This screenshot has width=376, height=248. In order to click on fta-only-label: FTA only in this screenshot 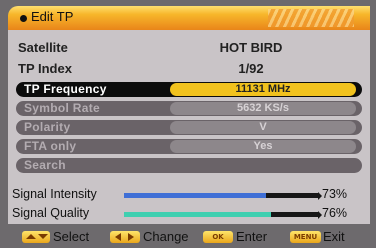, I will do `click(50, 146)`.